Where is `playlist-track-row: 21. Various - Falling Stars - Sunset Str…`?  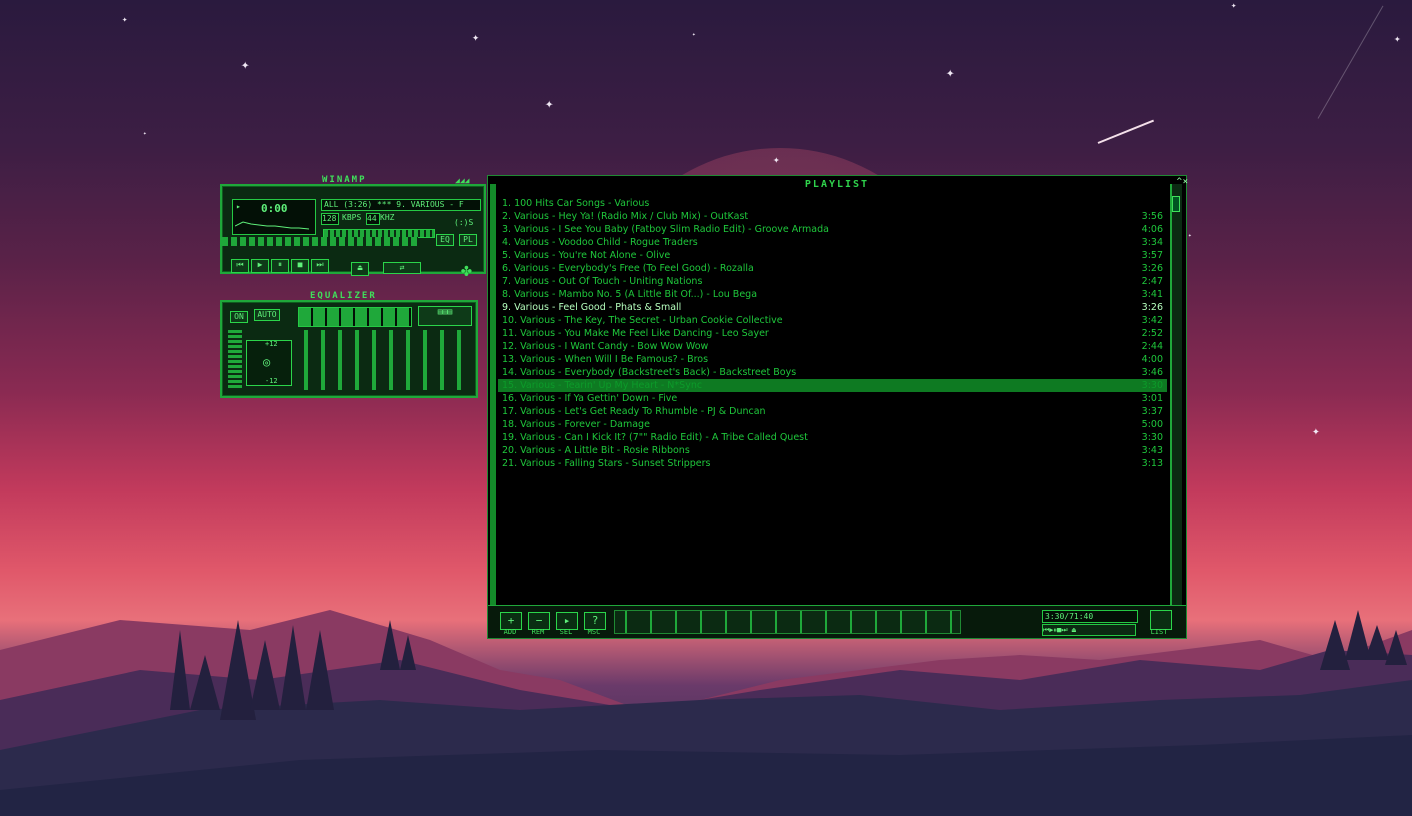
playlist-track-row: 21. Various - Falling Stars - Sunset Str… is located at coordinates (832, 463).